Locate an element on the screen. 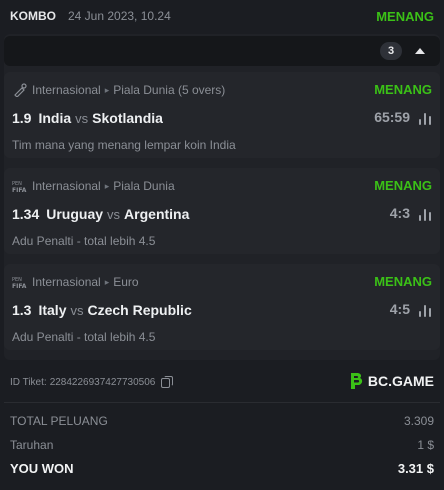 The width and height of the screenshot is (444, 490). won-value: 3.31 $ is located at coordinates (415, 468).